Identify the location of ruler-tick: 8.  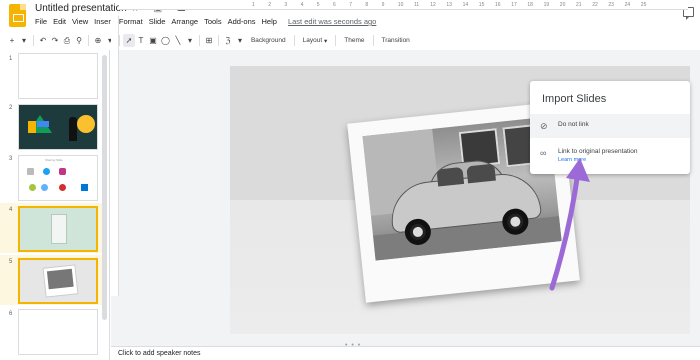
(367, 5).